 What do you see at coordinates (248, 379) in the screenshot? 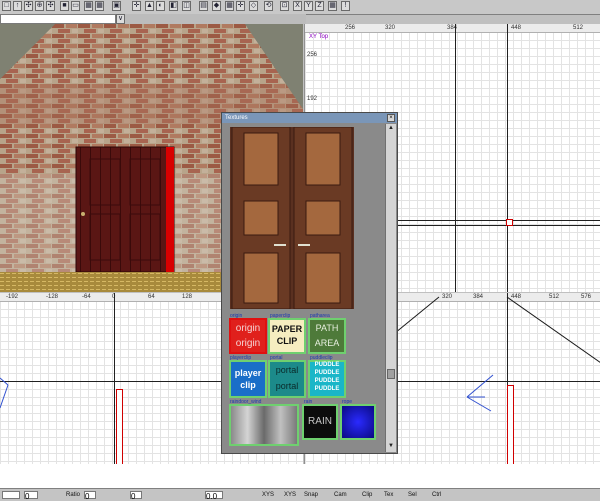
I see `texture-playerclip: player clip` at bounding box center [248, 379].